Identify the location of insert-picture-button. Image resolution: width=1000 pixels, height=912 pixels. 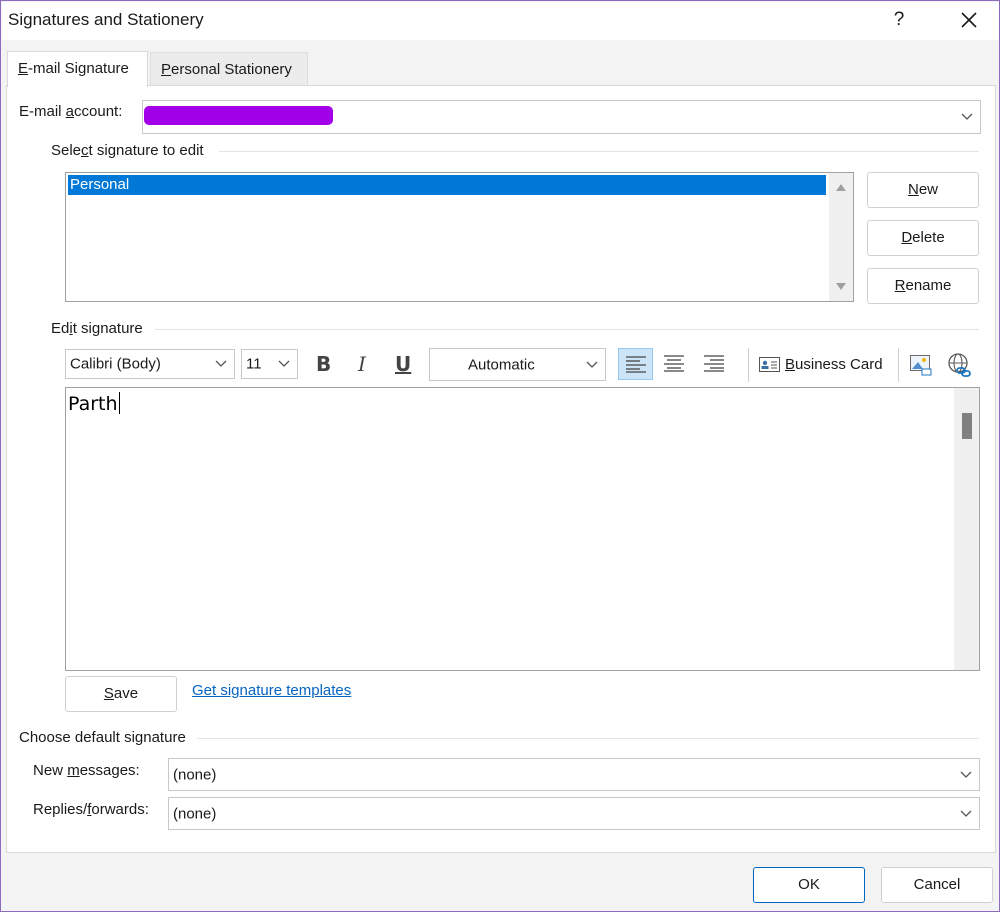
(921, 367).